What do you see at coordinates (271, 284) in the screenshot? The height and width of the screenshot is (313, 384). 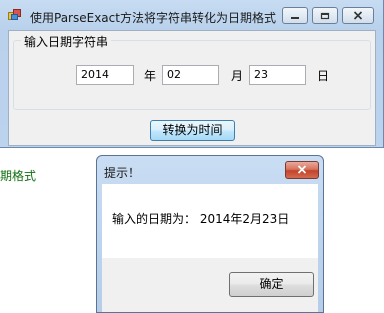 I see `ok-button: 确定` at bounding box center [271, 284].